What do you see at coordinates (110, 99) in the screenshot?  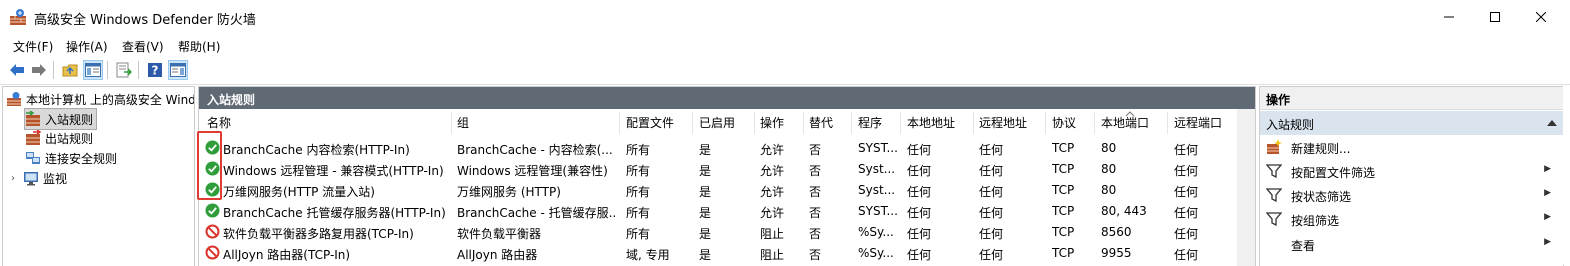 I see `tree-root-label: 本地计算机 上的高级安全 Windows Defender 防火墙` at bounding box center [110, 99].